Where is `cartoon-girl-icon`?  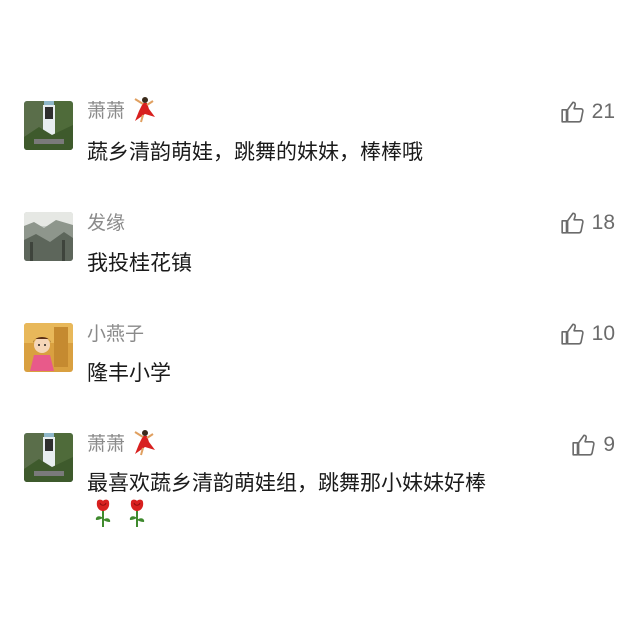
cartoon-girl-icon is located at coordinates (48, 347).